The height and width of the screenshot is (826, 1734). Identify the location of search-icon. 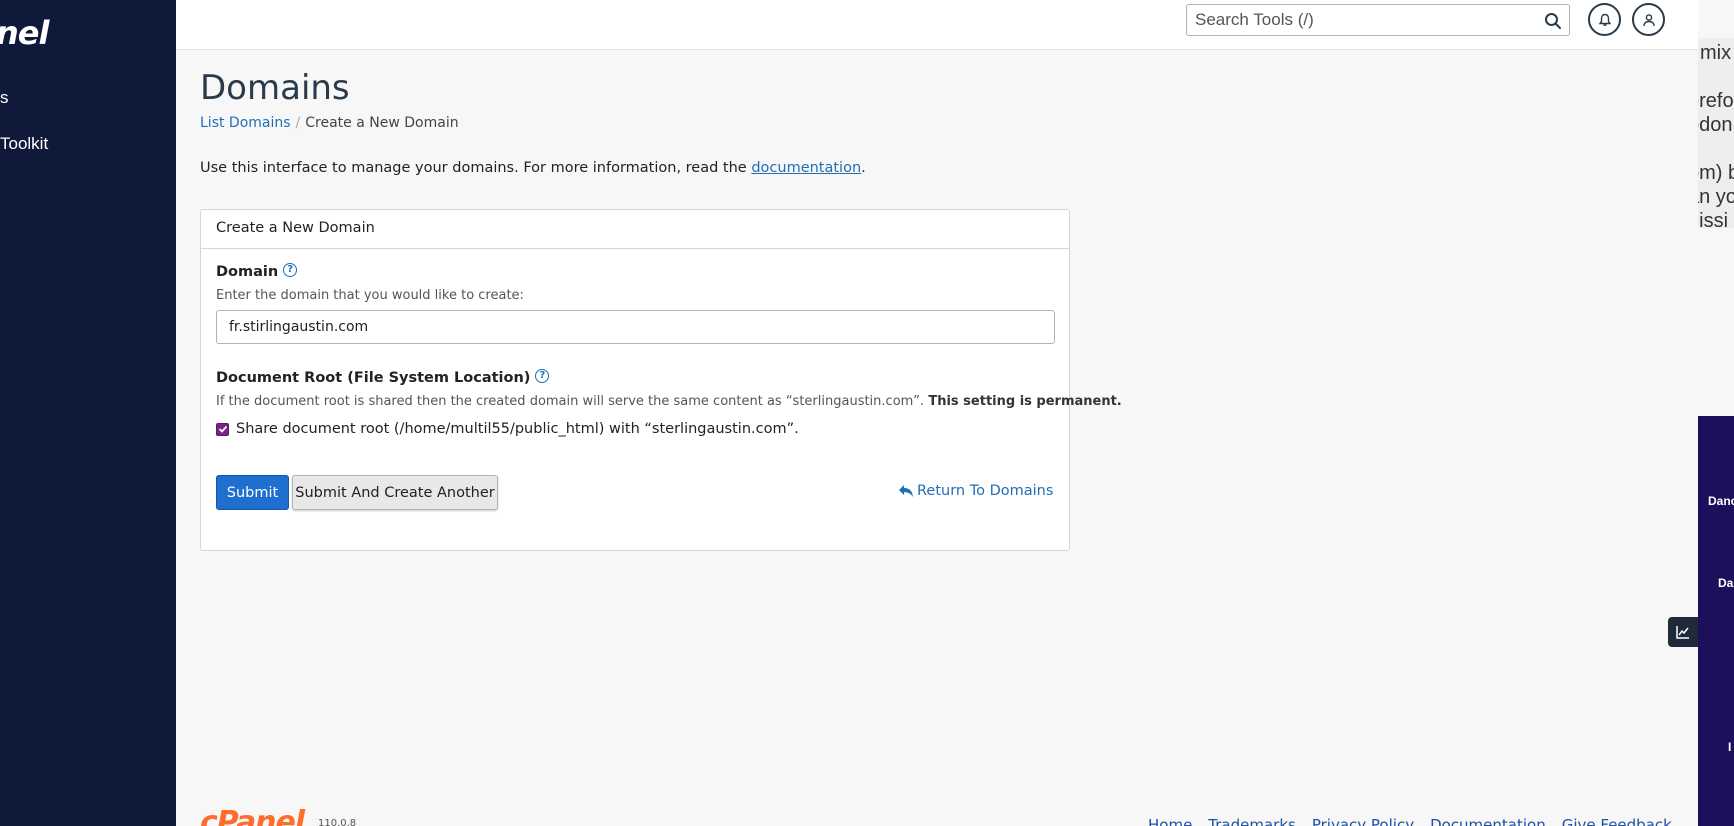
(1553, 21).